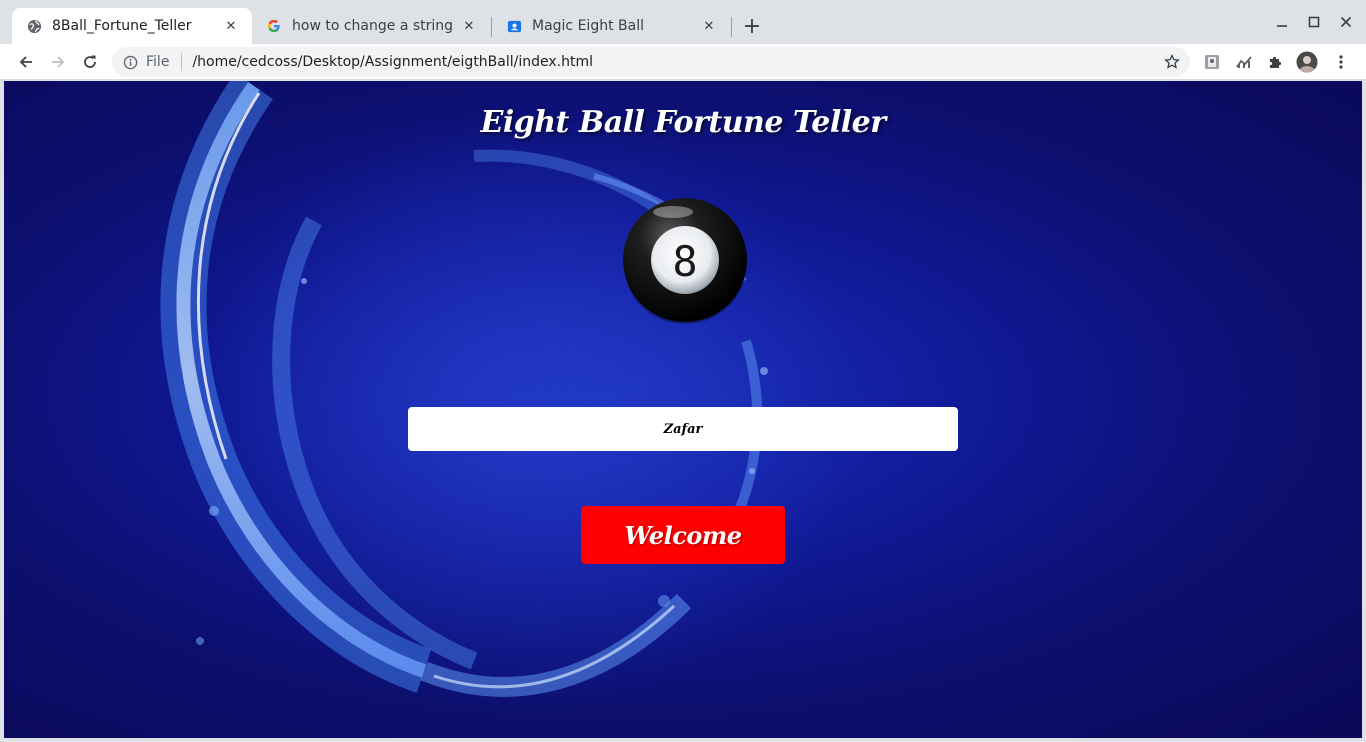 The width and height of the screenshot is (1366, 742). Describe the element at coordinates (683, 122) in the screenshot. I see `page-title: Eight Ball Fortune Teller` at that location.